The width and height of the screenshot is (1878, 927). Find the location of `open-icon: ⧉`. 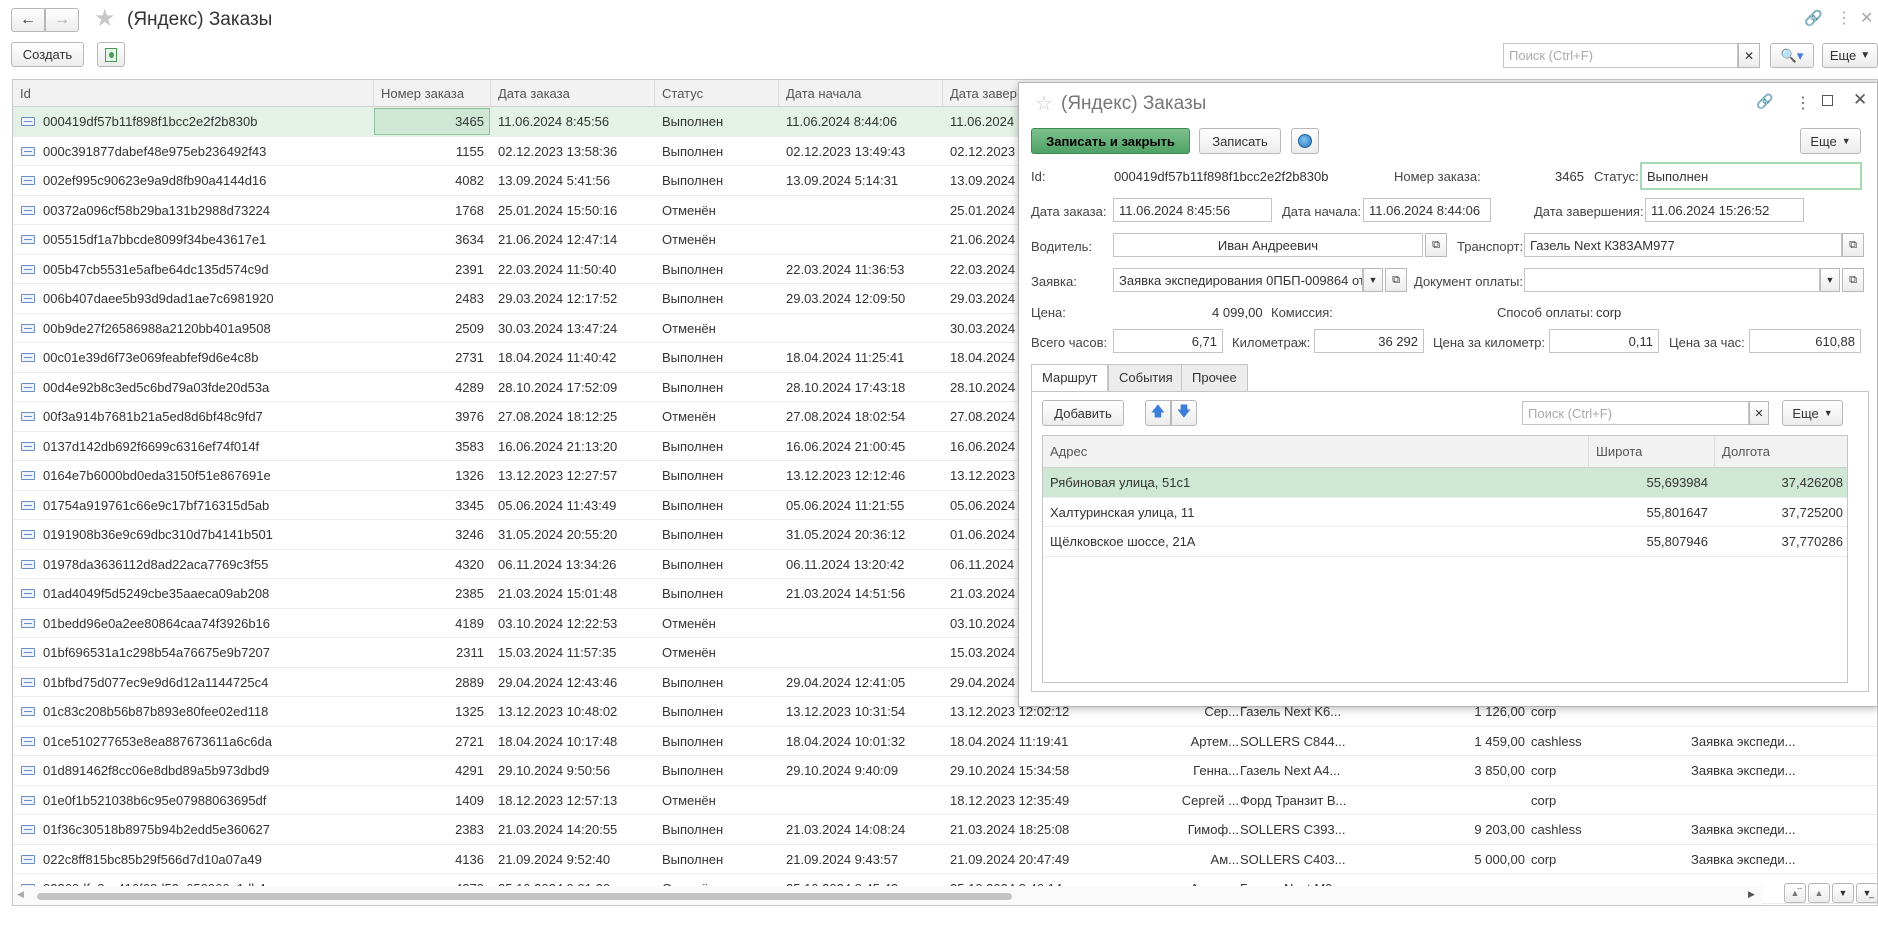

open-icon: ⧉ is located at coordinates (1853, 279).